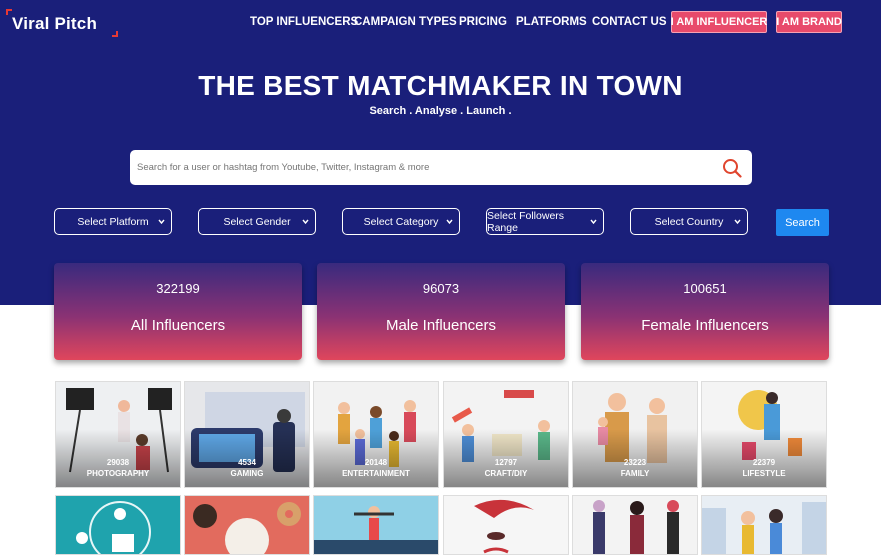  I want to click on food-illustration, so click(247, 525).